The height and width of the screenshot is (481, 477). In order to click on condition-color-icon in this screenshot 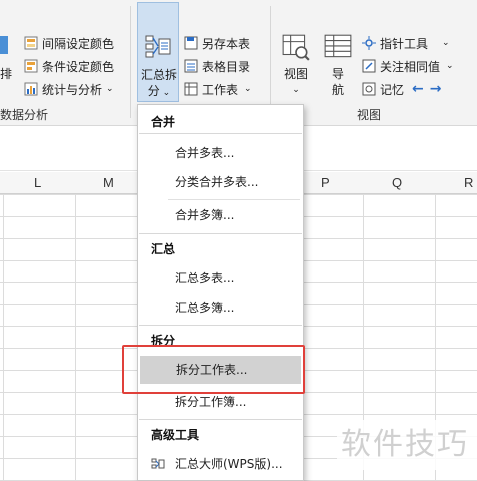, I will do `click(31, 66)`.